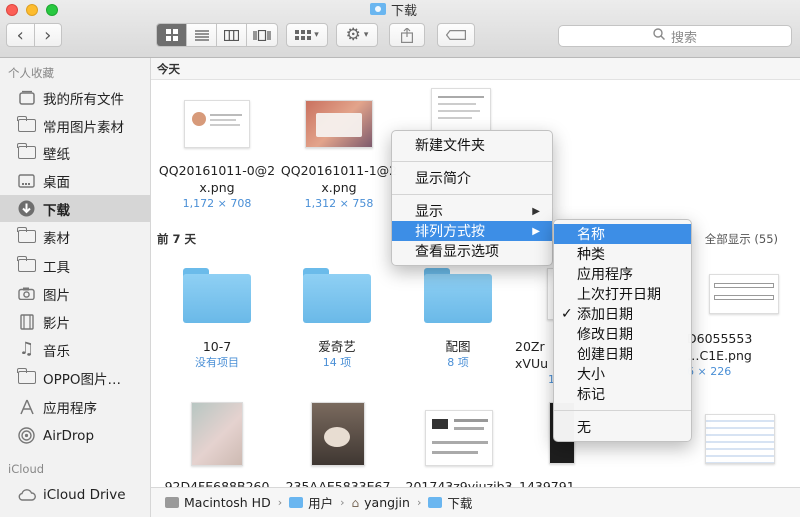 Image resolution: width=800 pixels, height=517 pixels. Describe the element at coordinates (459, 483) in the screenshot. I see `file-name: 201743z9yjuzib3` at that location.